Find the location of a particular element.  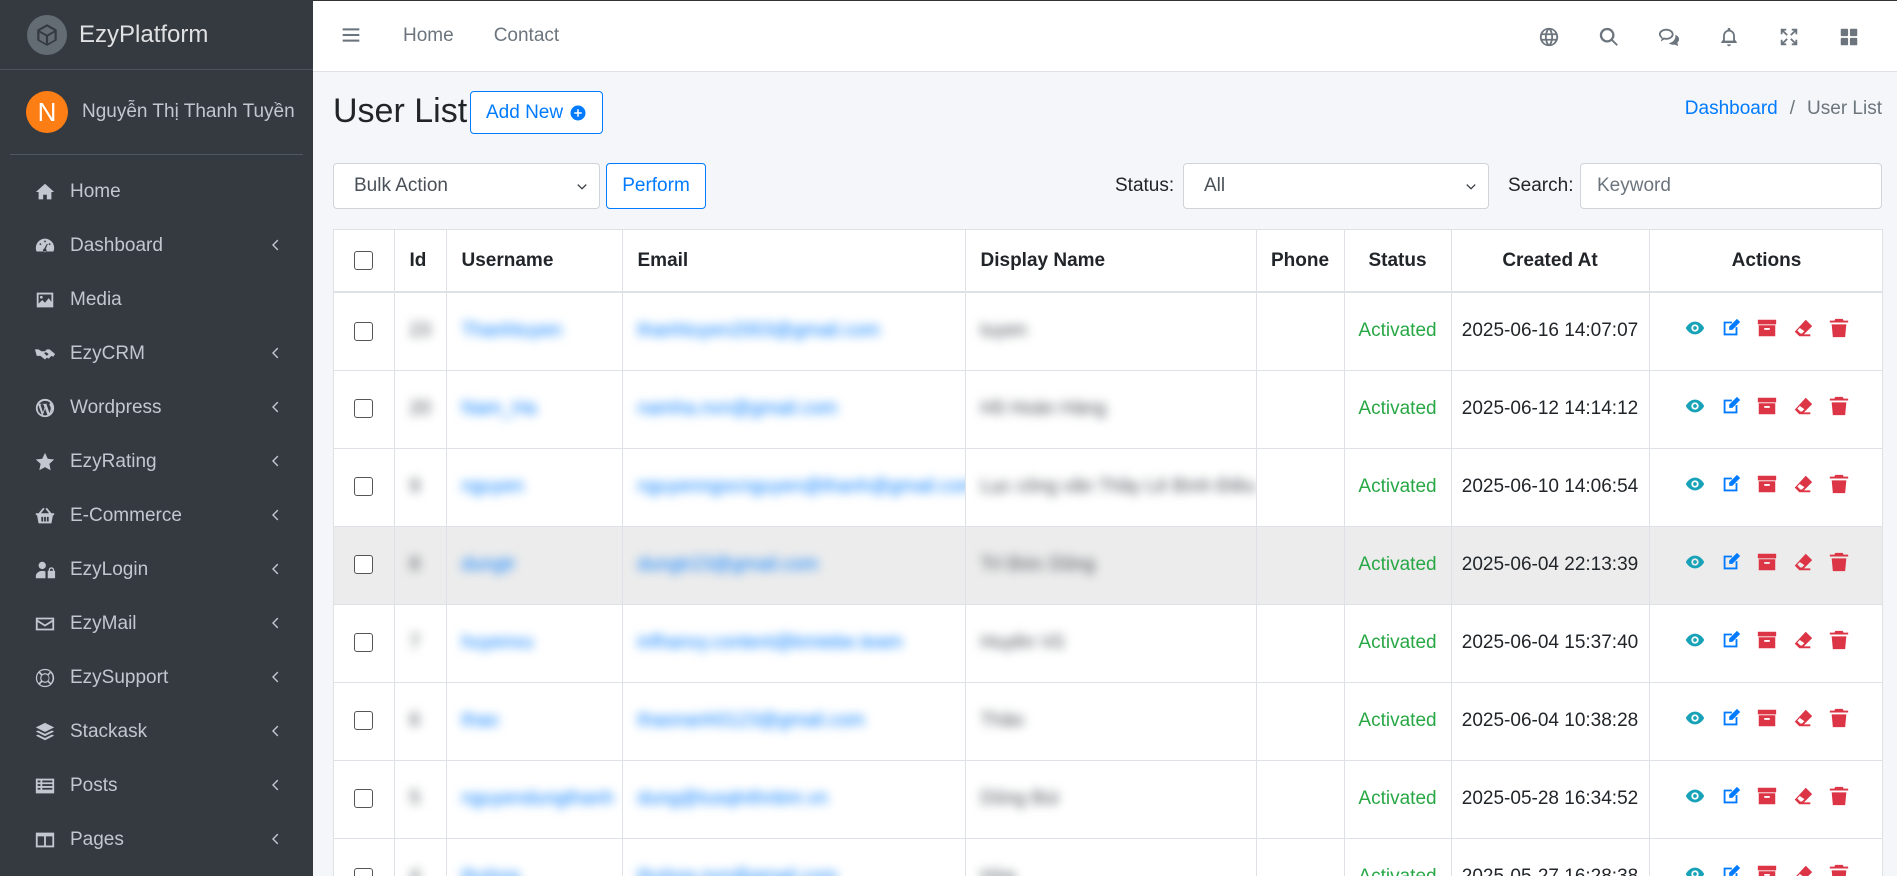

sidebar-item-e-commerce: E-Commerce is located at coordinates (156, 516).